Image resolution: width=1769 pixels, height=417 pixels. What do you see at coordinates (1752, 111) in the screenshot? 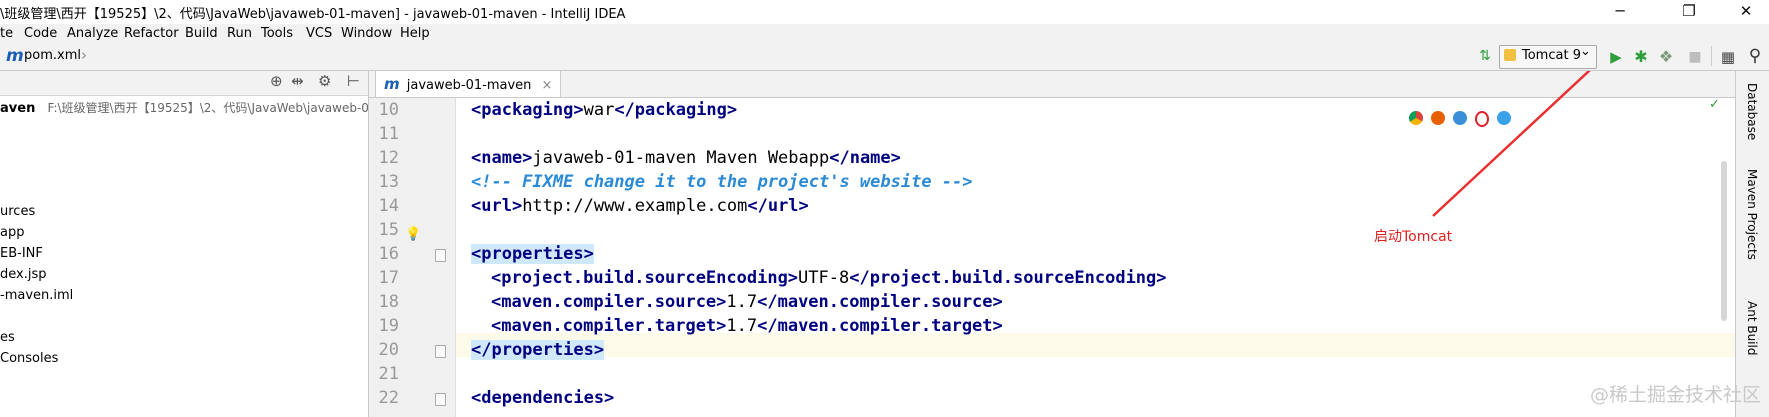
I see `database-tool: Database` at bounding box center [1752, 111].